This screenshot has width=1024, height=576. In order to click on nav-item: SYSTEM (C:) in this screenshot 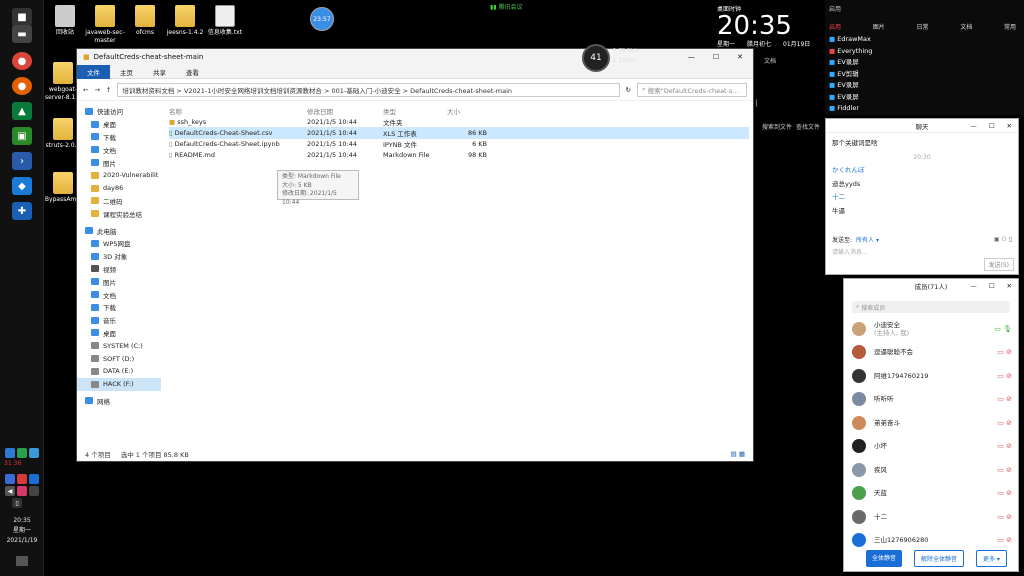, I will do `click(119, 345)`.